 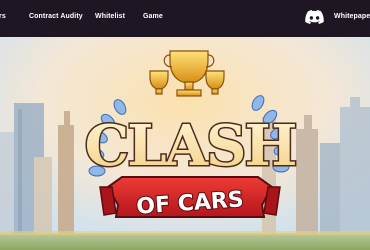 What do you see at coordinates (110, 16) in the screenshot?
I see `nav-link-whitelist: Whitelist` at bounding box center [110, 16].